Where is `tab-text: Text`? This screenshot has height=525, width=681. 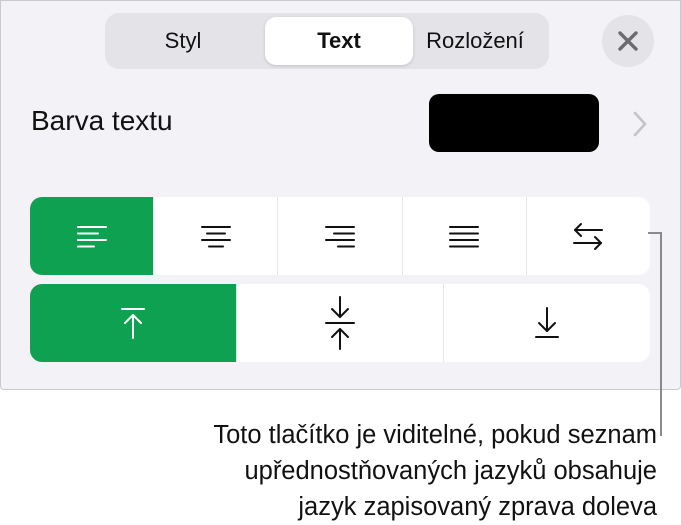 tab-text: Text is located at coordinates (339, 41).